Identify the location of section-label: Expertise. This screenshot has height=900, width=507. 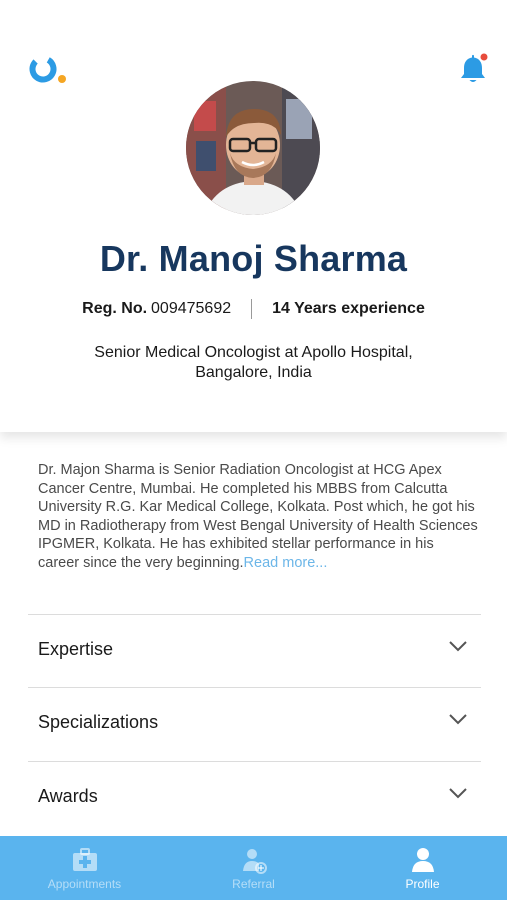
(76, 649).